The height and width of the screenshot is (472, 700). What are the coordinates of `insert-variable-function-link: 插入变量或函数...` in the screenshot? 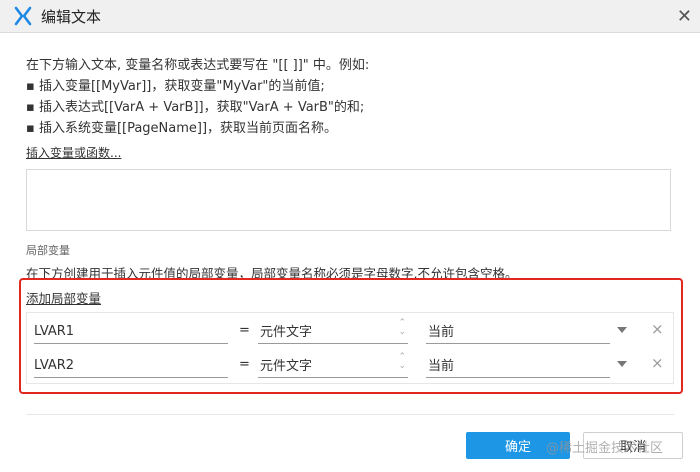 It's located at (73, 152).